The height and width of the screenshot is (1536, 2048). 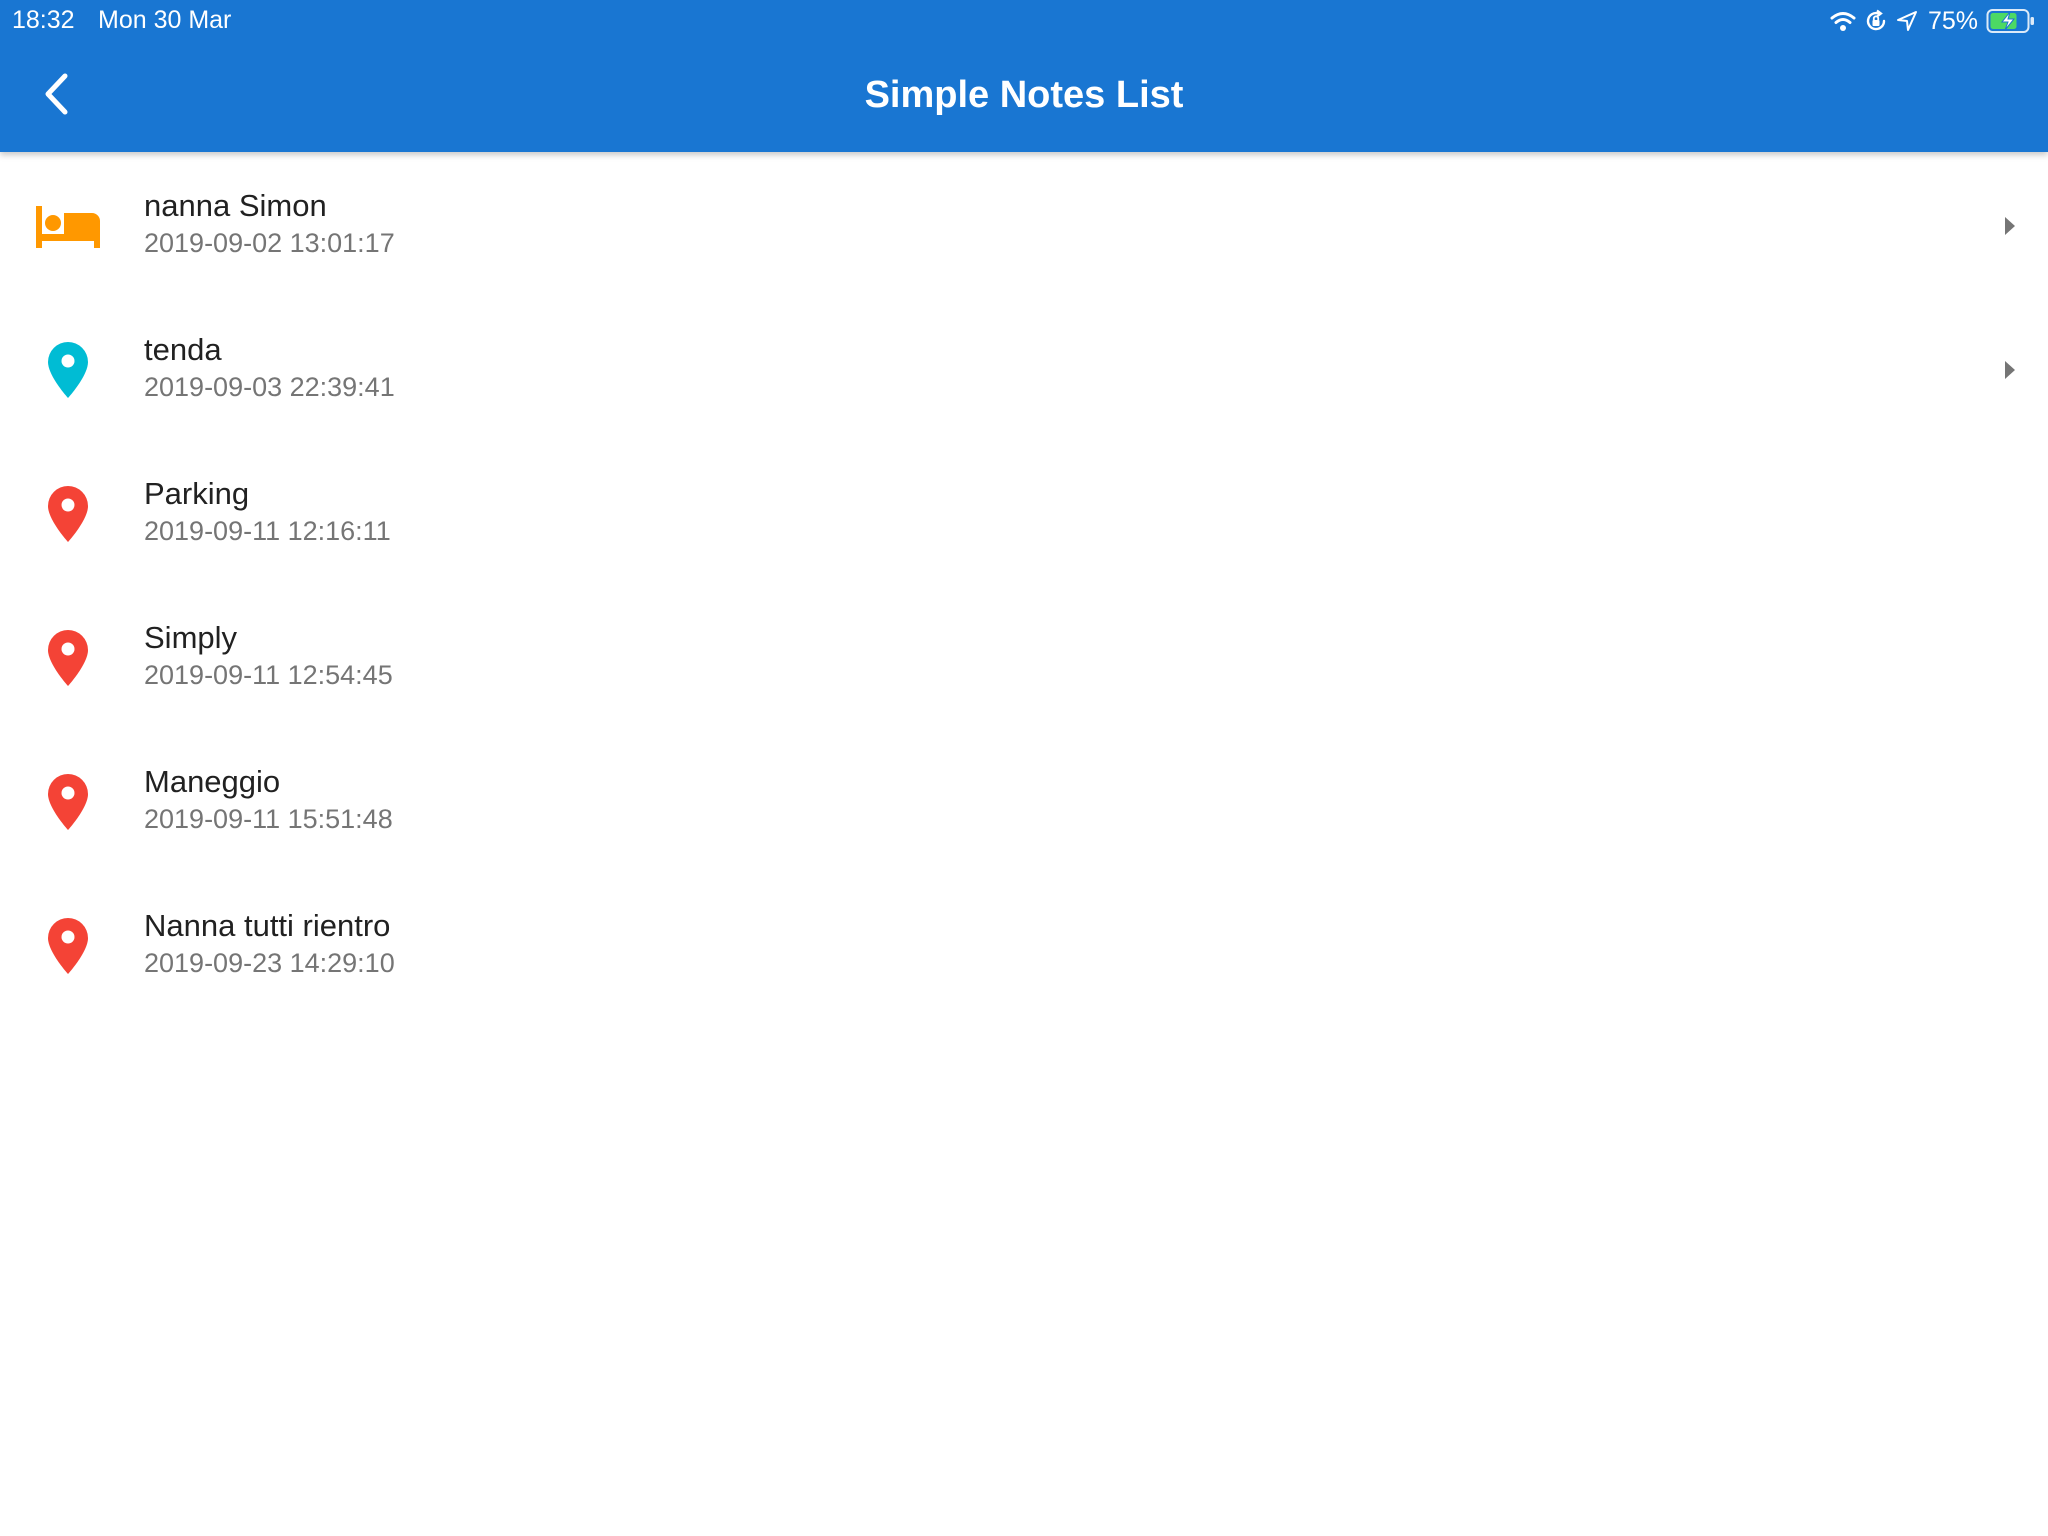 I want to click on note-list-item: Maneggio 2019-09-11 15:51:48, so click(x=1024, y=800).